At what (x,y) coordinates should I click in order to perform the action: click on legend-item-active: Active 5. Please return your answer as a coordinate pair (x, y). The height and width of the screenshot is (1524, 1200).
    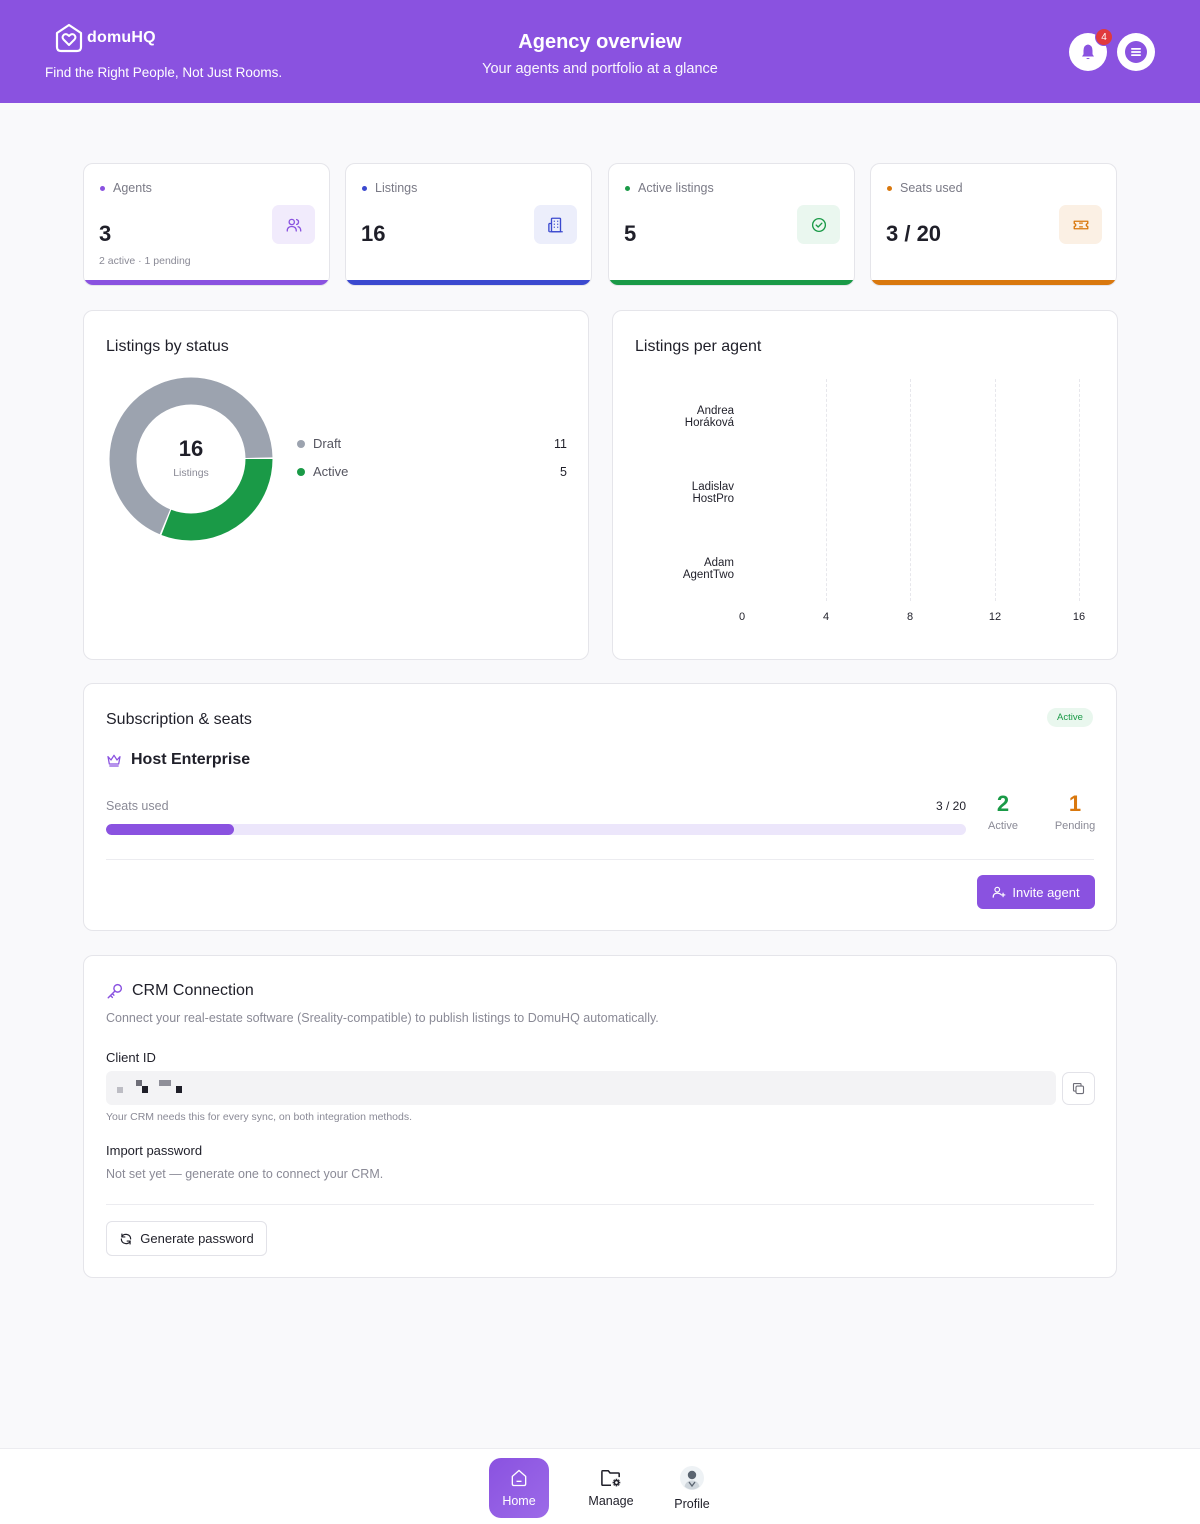
    Looking at the image, I should click on (432, 471).